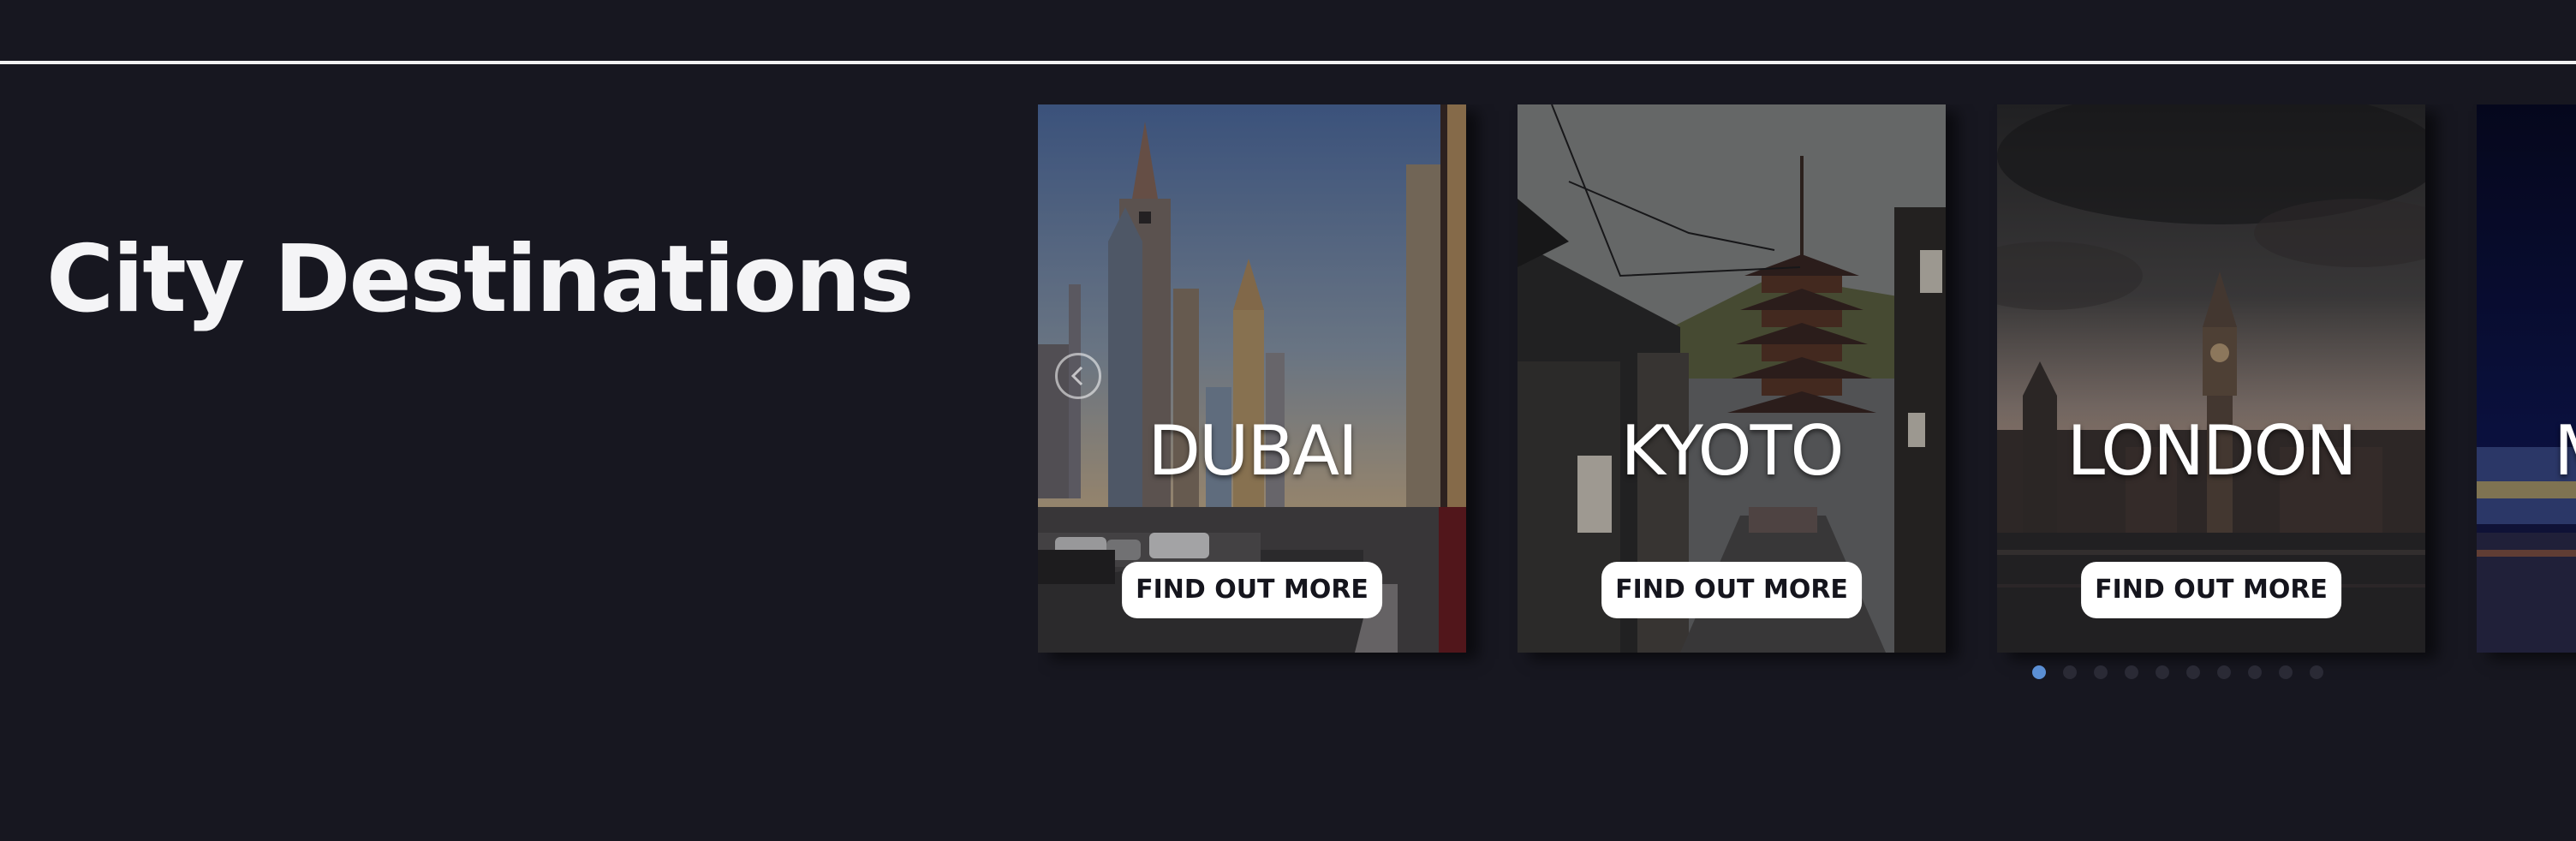  I want to click on header-divider, so click(1288, 62).